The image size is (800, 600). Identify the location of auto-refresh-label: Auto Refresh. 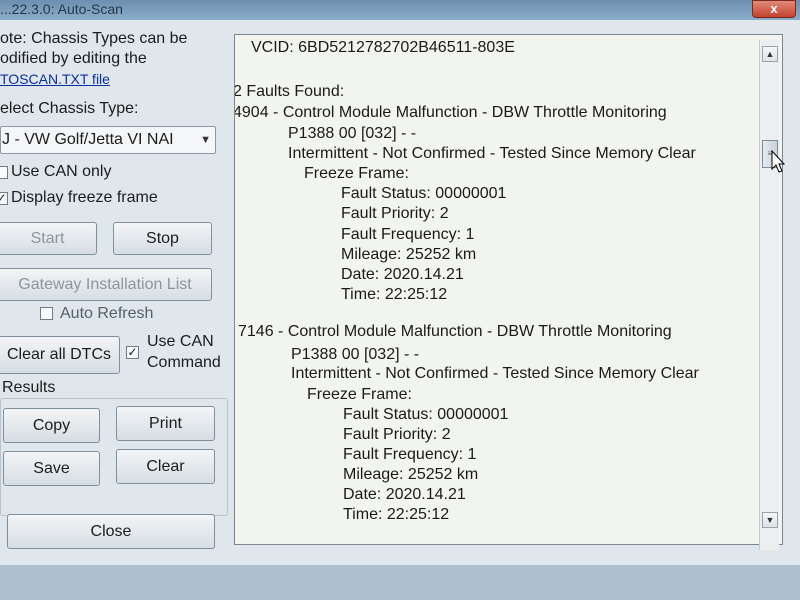
(107, 313).